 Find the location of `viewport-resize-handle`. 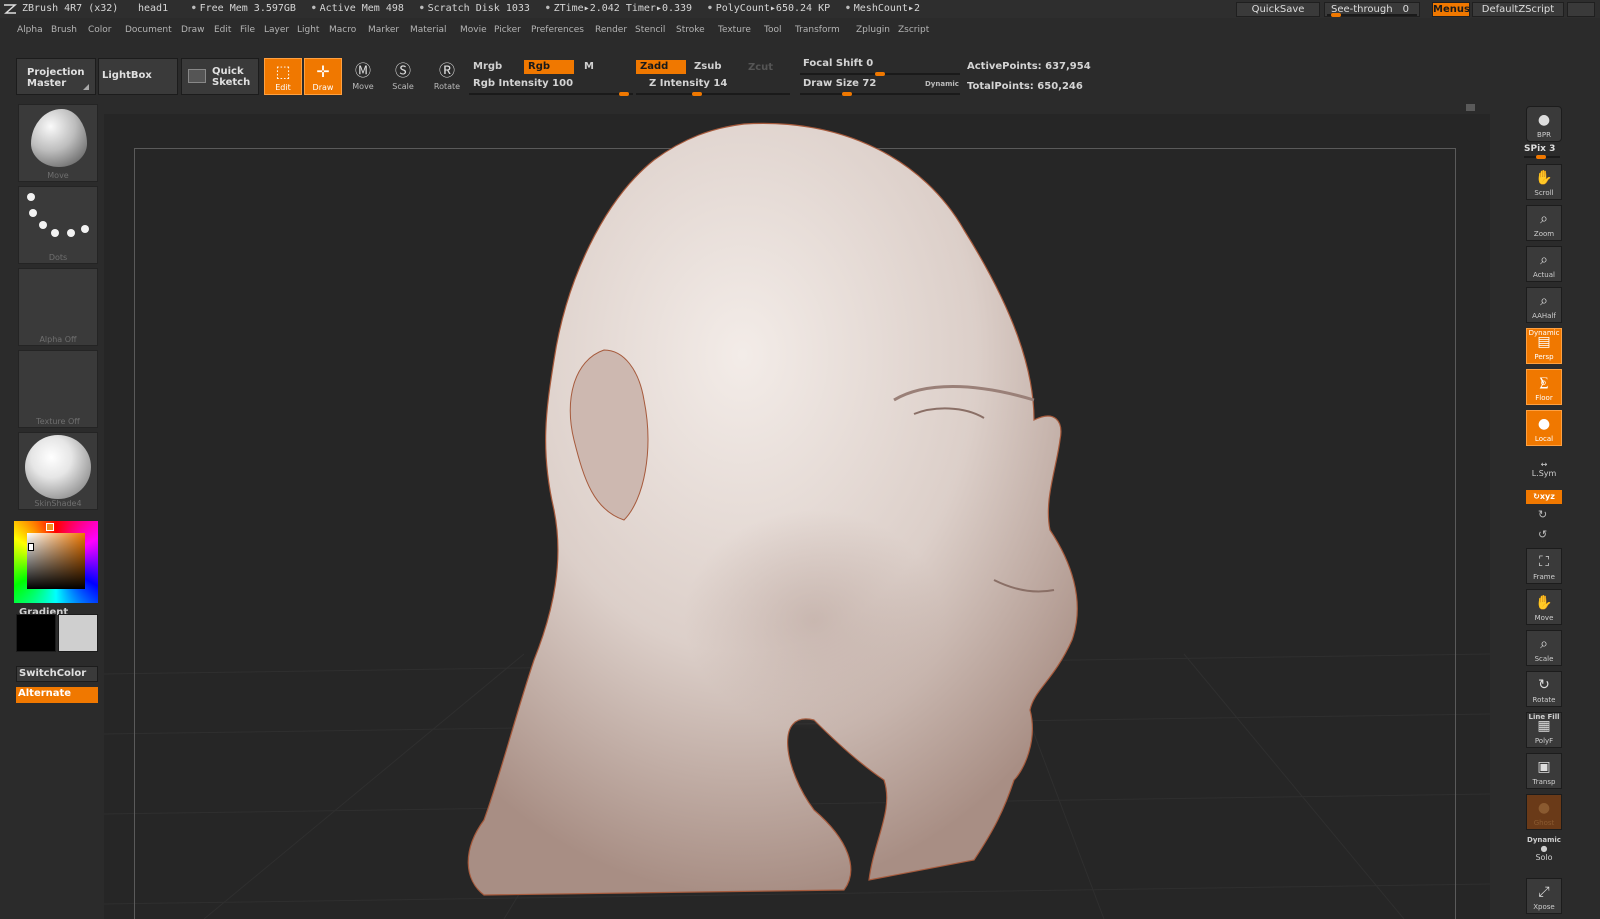

viewport-resize-handle is located at coordinates (1470, 107).